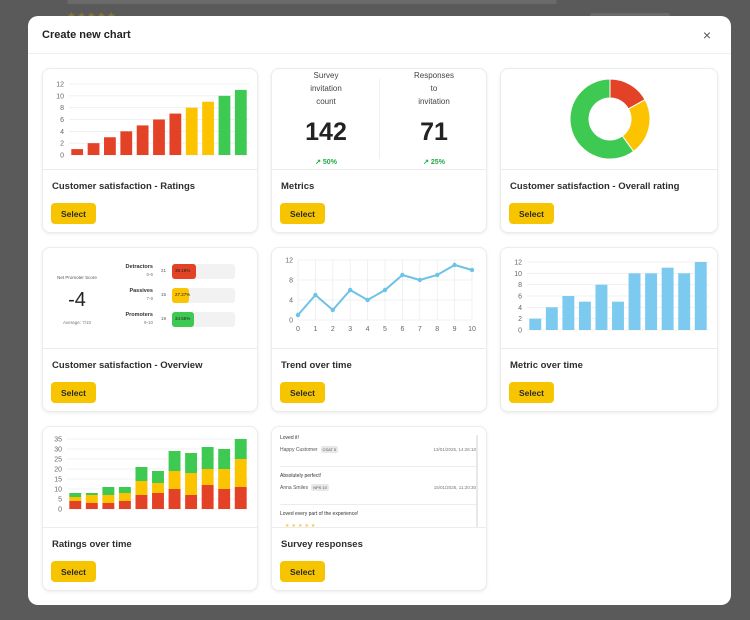 Image resolution: width=750 pixels, height=620 pixels. I want to click on nps-percent-label: 34.55%, so click(183, 318).